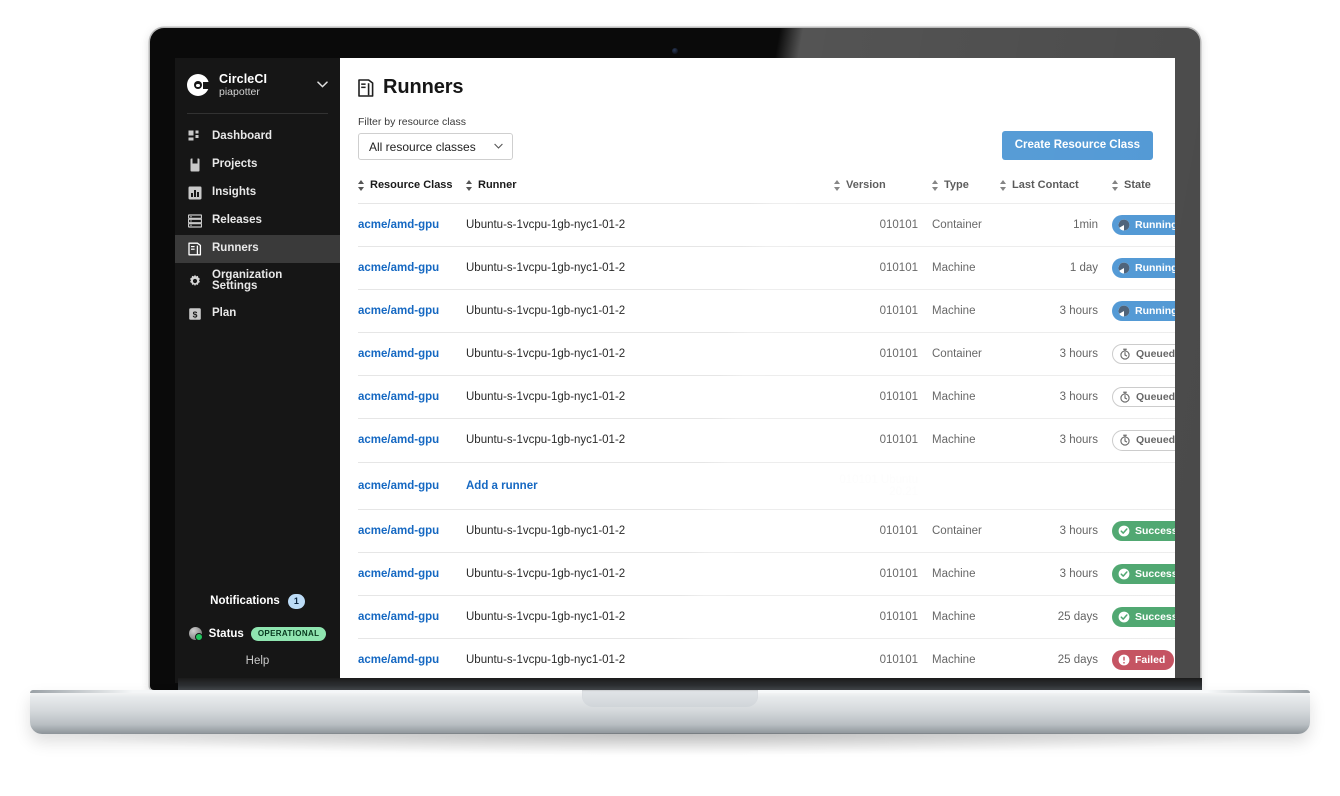  What do you see at coordinates (422, 146) in the screenshot?
I see `resource-class-select-value: All resource classes` at bounding box center [422, 146].